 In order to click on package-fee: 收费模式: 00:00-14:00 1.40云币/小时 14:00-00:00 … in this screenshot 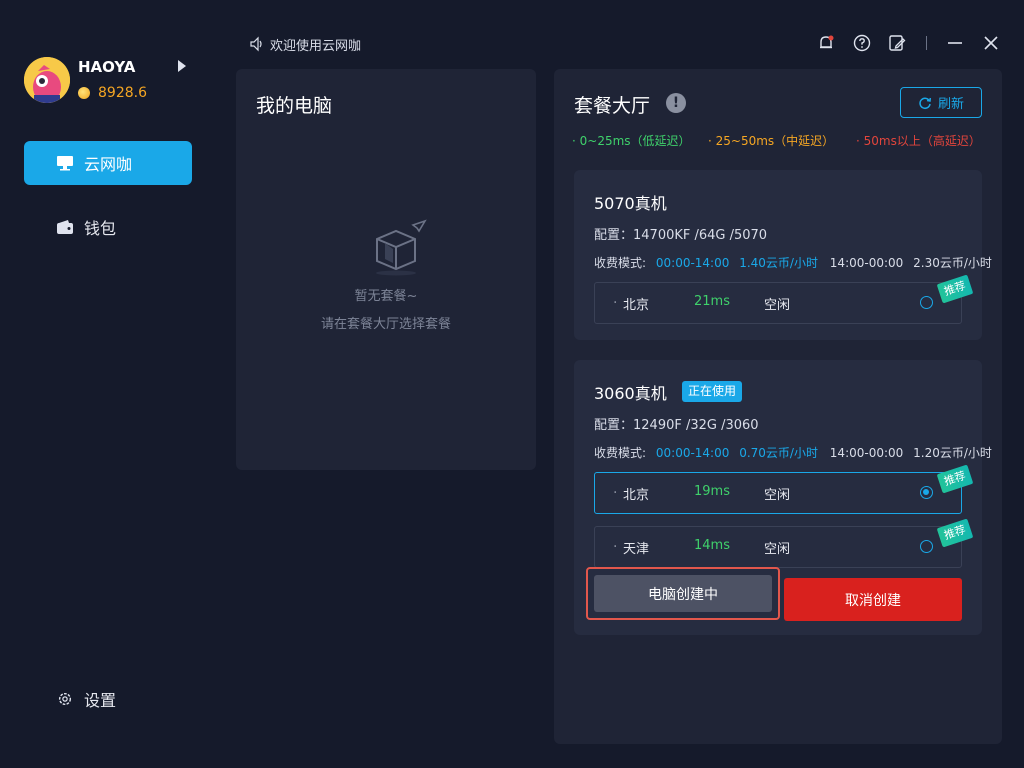, I will do `click(793, 262)`.